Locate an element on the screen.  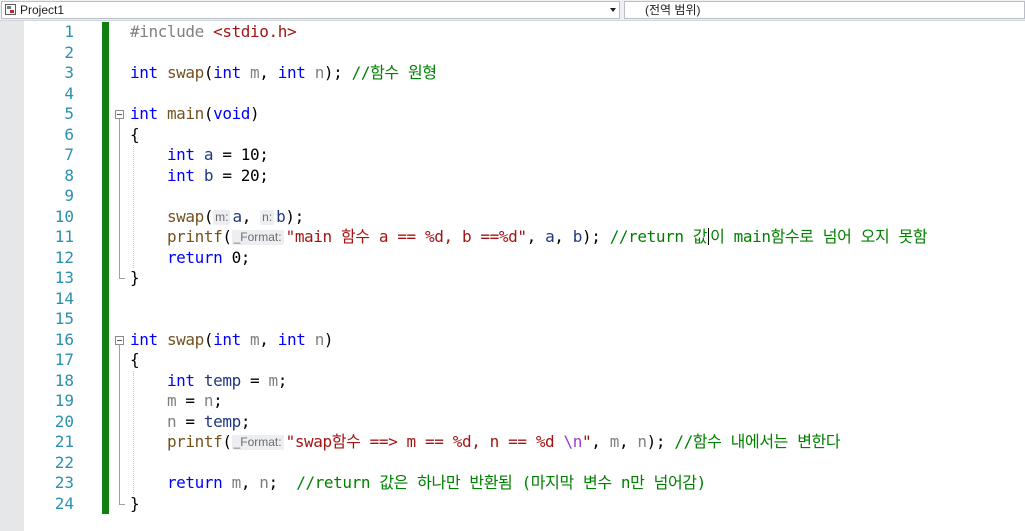
text-cursor is located at coordinates (709, 236).